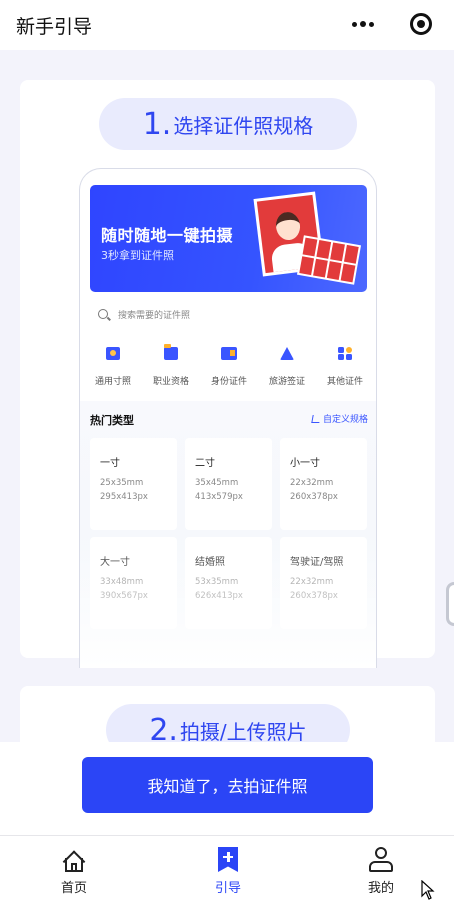 The image size is (454, 901). I want to click on spec-px: 295x413px, so click(124, 497).